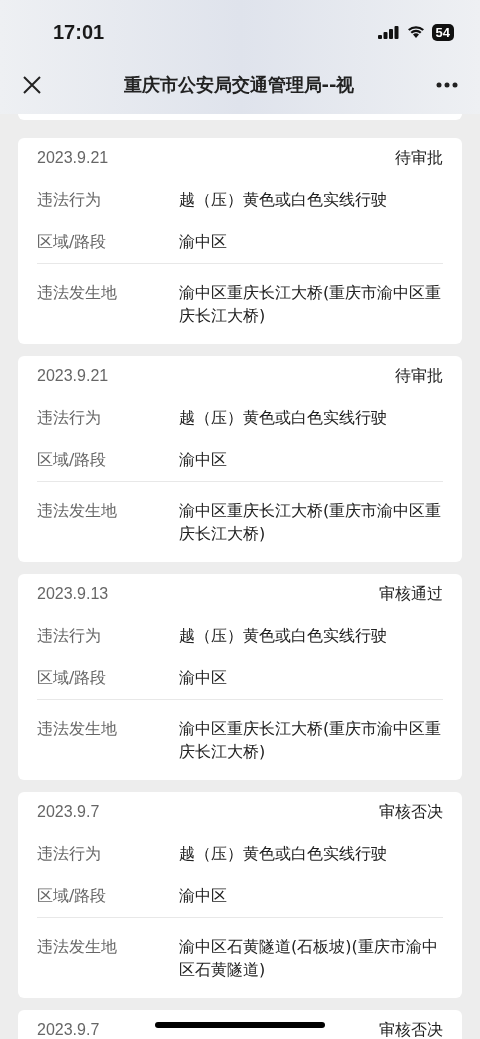 Image resolution: width=480 pixels, height=1039 pixels. Describe the element at coordinates (411, 594) in the screenshot. I see `record-status: 审核通过` at that location.